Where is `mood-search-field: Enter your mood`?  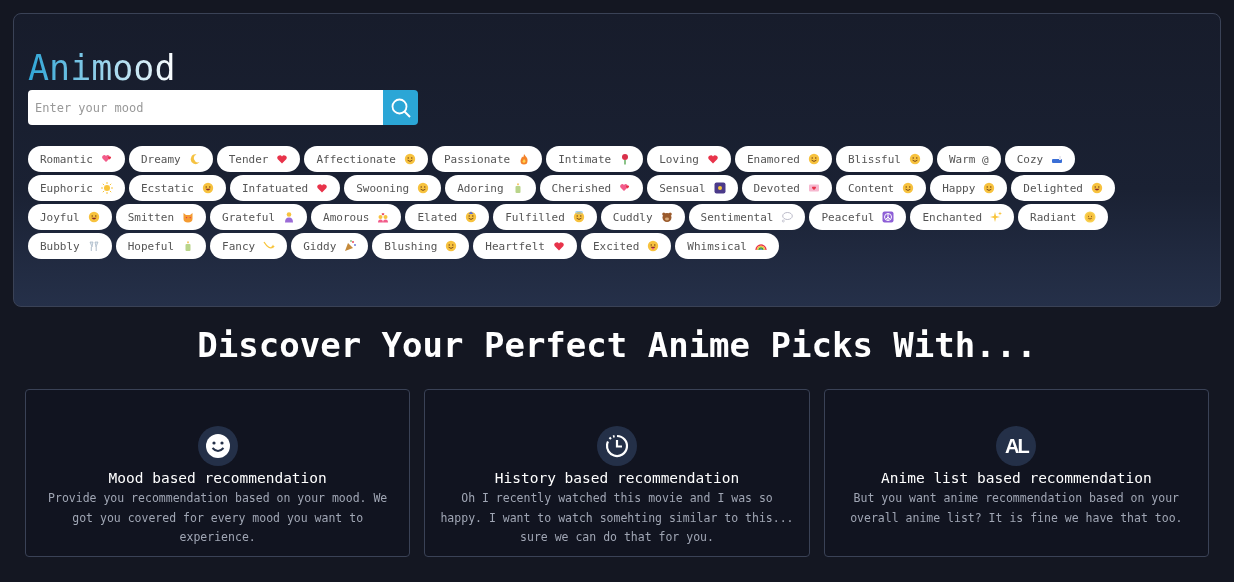 mood-search-field: Enter your mood is located at coordinates (205, 107).